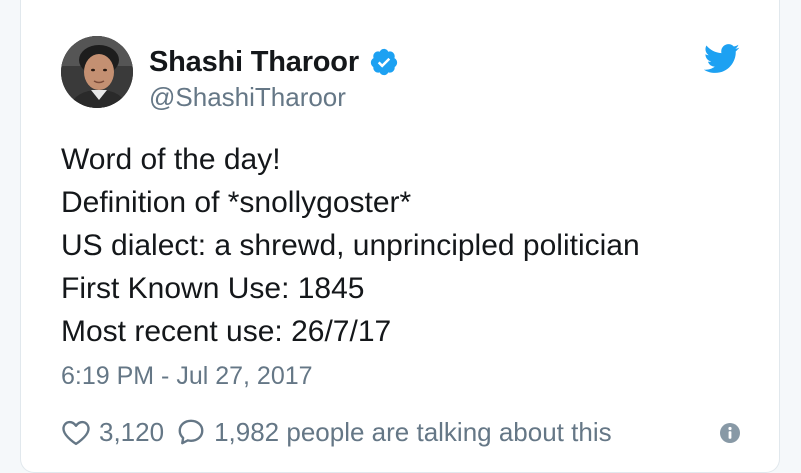  What do you see at coordinates (191, 432) in the screenshot?
I see `speech-bubble-icon` at bounding box center [191, 432].